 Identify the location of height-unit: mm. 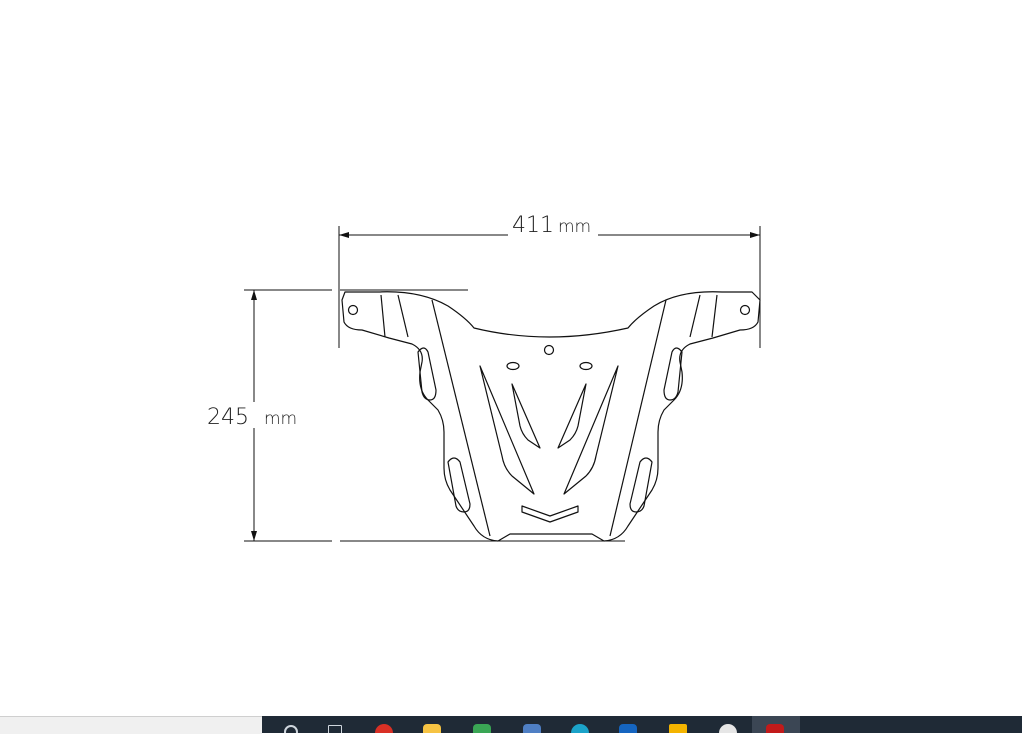
(280, 419).